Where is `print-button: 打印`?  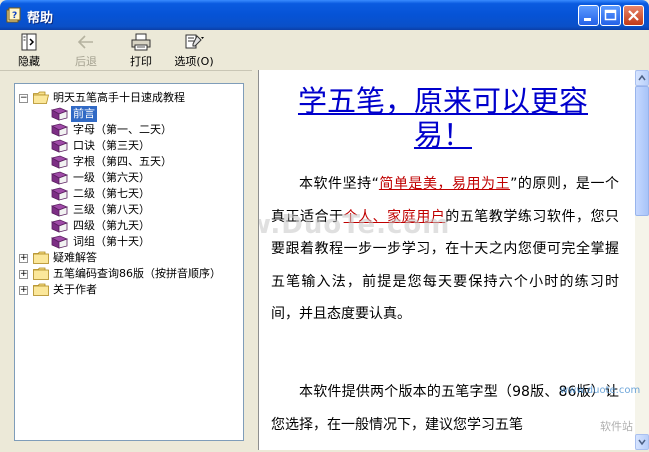
print-button: 打印 is located at coordinates (141, 50).